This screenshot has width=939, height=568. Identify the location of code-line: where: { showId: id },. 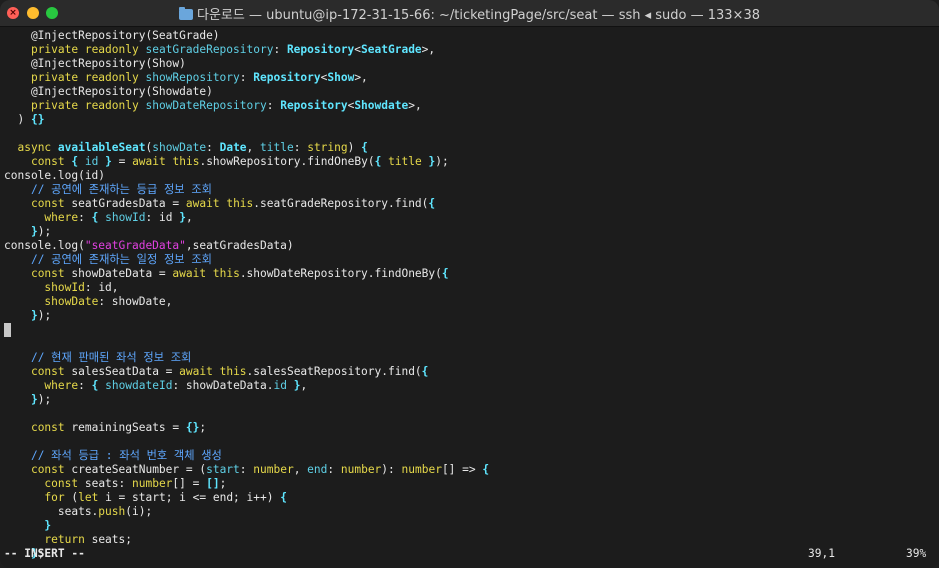
(471, 218).